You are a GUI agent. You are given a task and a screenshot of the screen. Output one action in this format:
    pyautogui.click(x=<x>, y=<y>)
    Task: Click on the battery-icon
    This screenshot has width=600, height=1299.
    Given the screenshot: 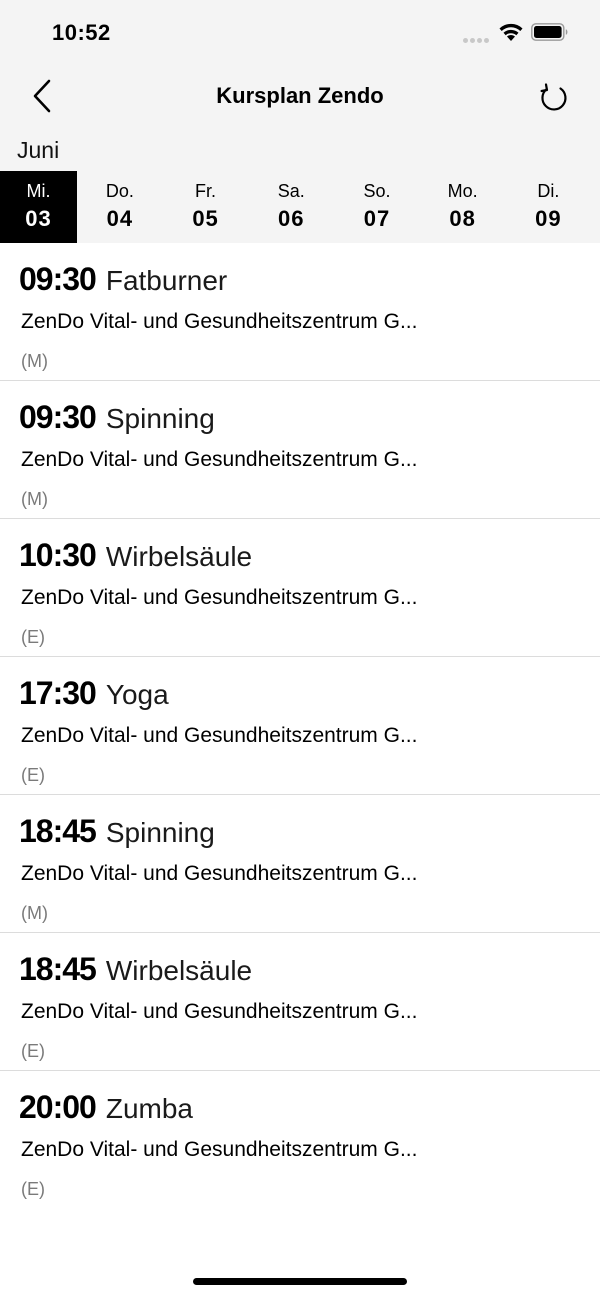 What is the action you would take?
    pyautogui.click(x=549, y=32)
    